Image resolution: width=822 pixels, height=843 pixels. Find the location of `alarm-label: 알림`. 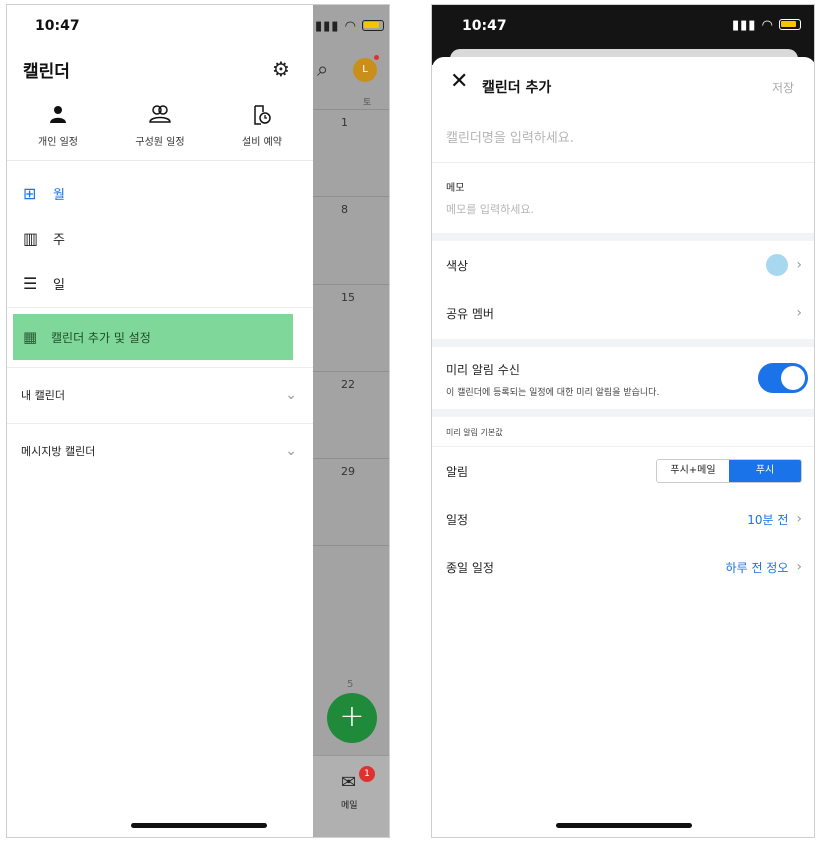

alarm-label: 알림 is located at coordinates (457, 471).